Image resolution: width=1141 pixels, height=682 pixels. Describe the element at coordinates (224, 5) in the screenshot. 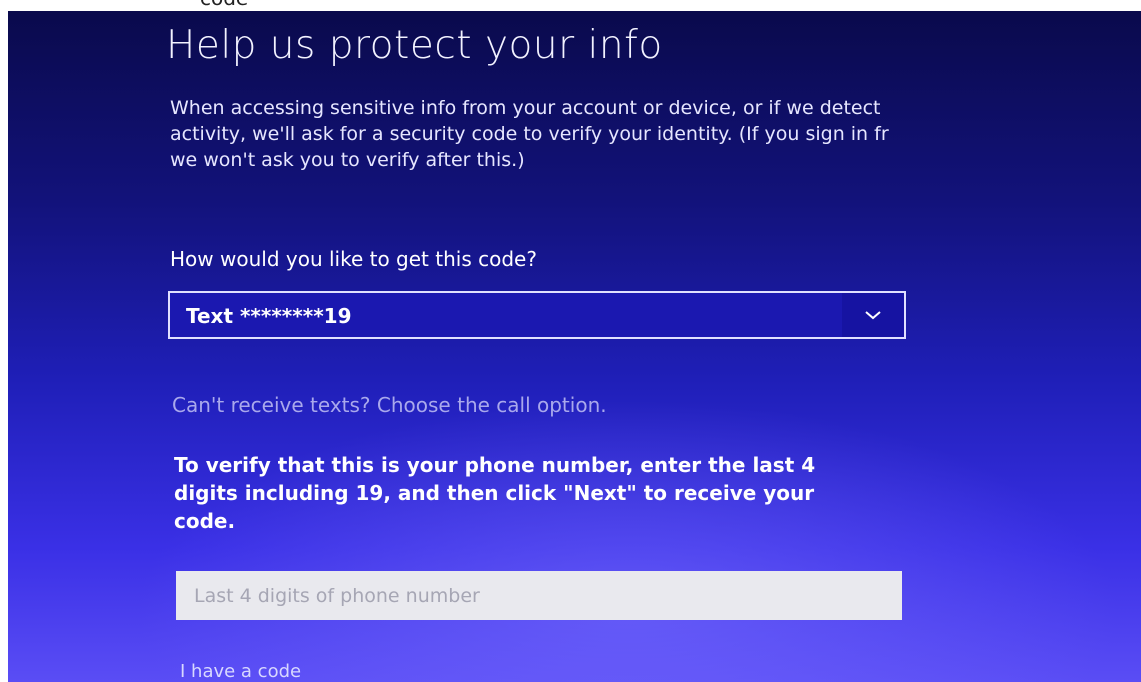

I see `top-fragment-text: code` at that location.